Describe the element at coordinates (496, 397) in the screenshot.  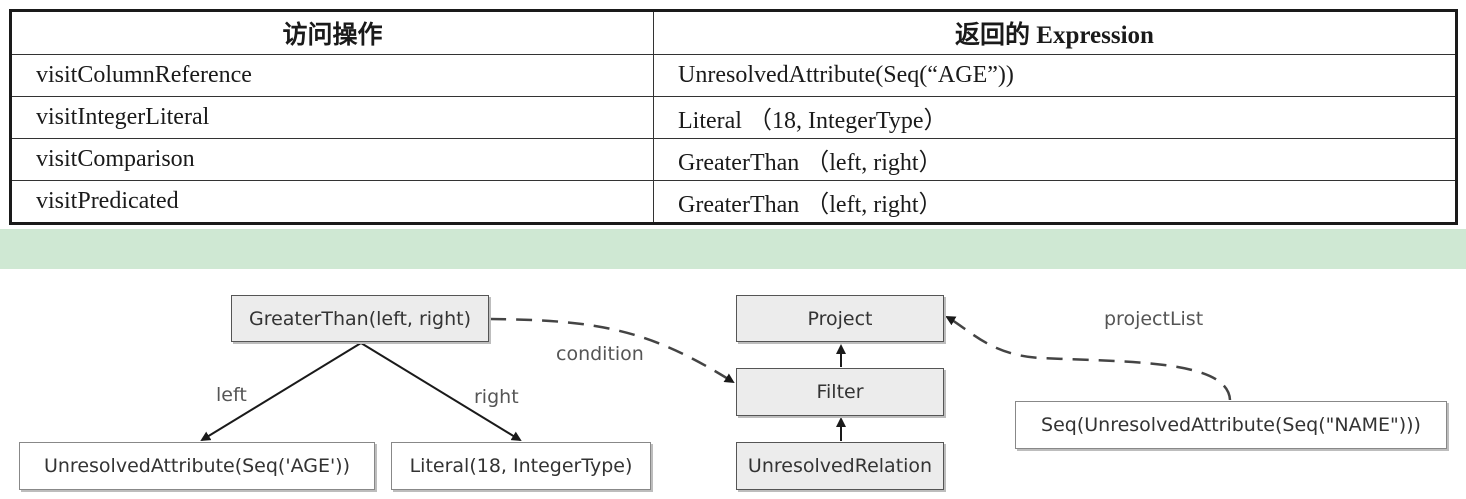
I see `edge-label-right: right` at that location.